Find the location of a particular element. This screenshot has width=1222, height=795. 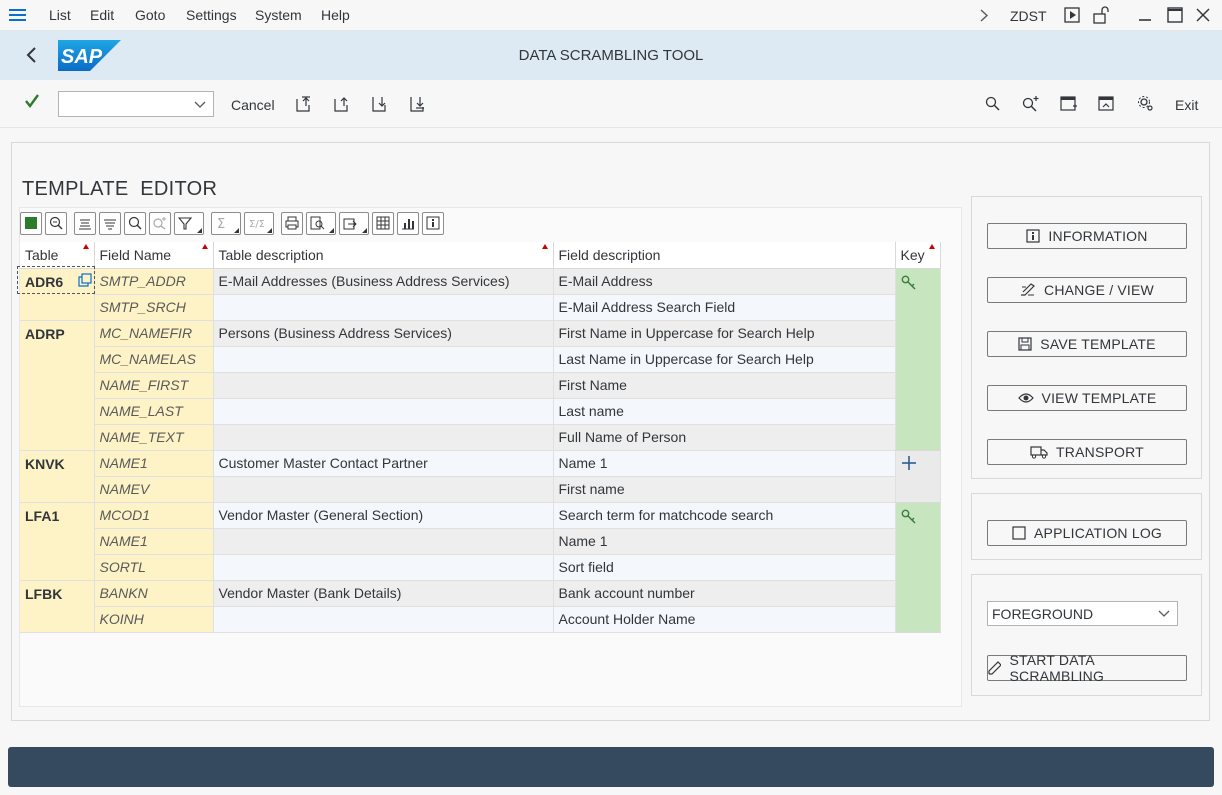

settings-icon is located at coordinates (1146, 104).